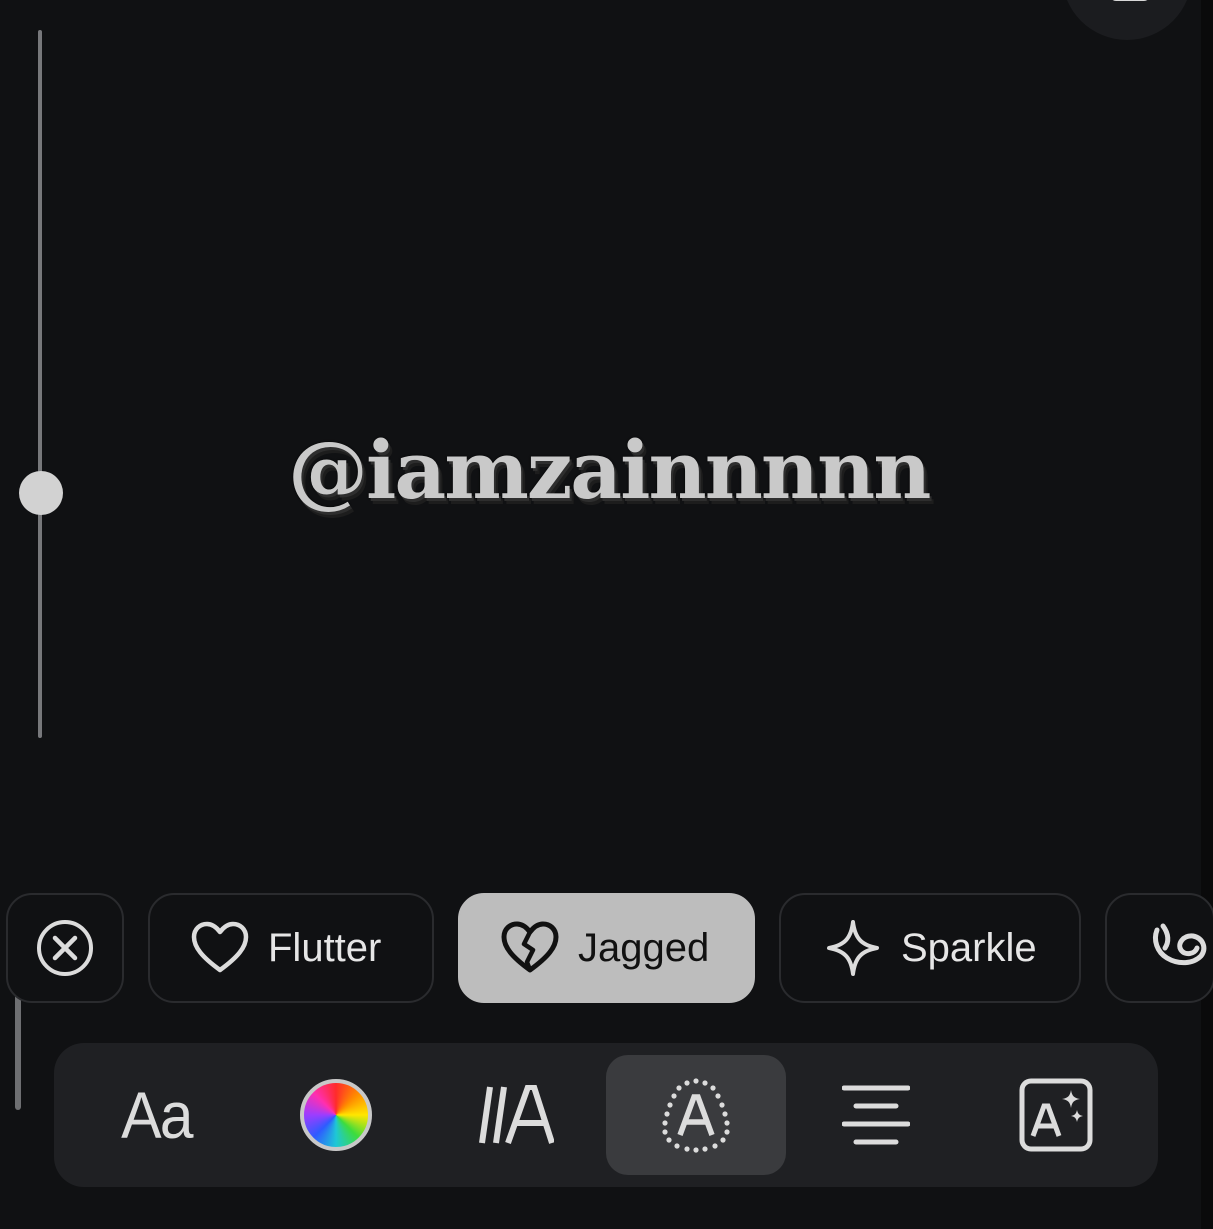  What do you see at coordinates (609, 470) in the screenshot?
I see `text-preview: @iamzainnnnn` at bounding box center [609, 470].